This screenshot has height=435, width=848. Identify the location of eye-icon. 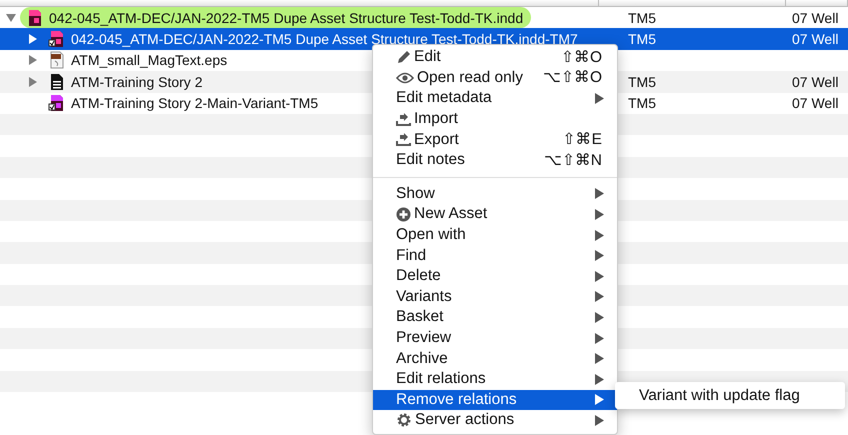
(405, 78).